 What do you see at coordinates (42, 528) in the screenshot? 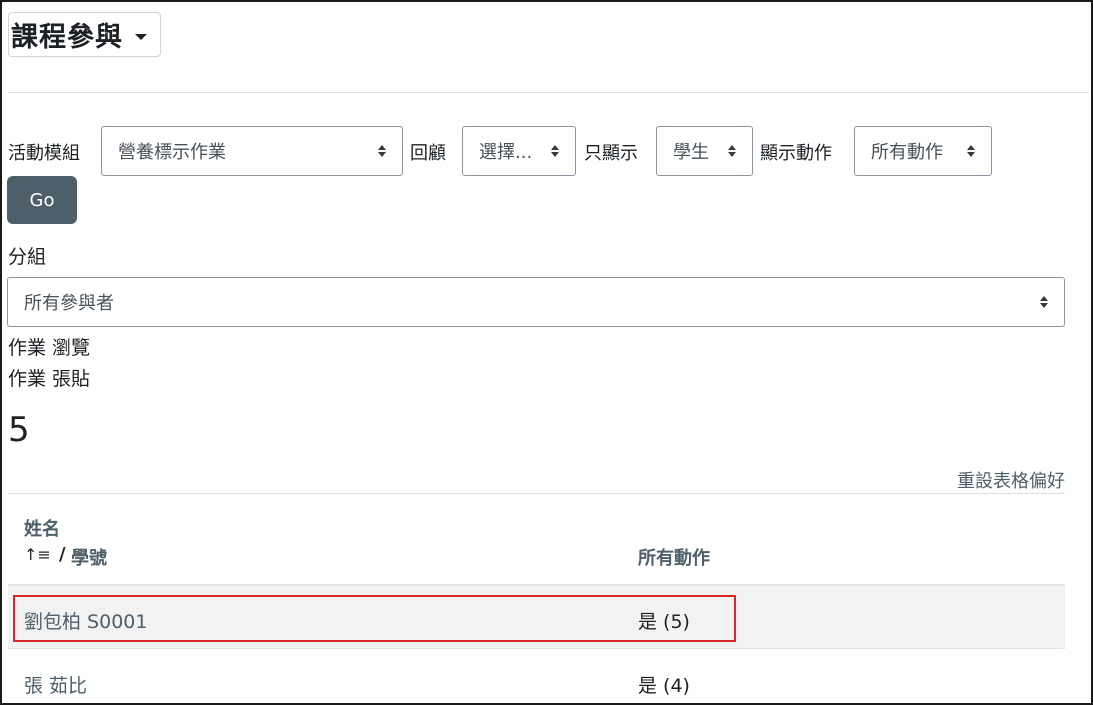
I see `column-header-name: 姓名` at bounding box center [42, 528].